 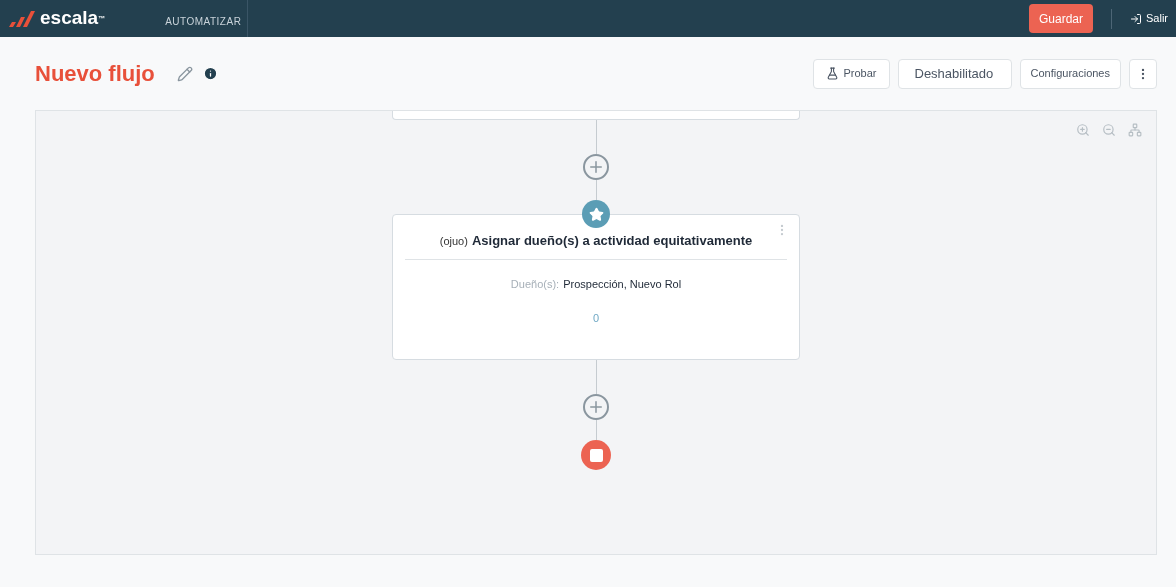 What do you see at coordinates (596, 115) in the screenshot?
I see `node-card` at bounding box center [596, 115].